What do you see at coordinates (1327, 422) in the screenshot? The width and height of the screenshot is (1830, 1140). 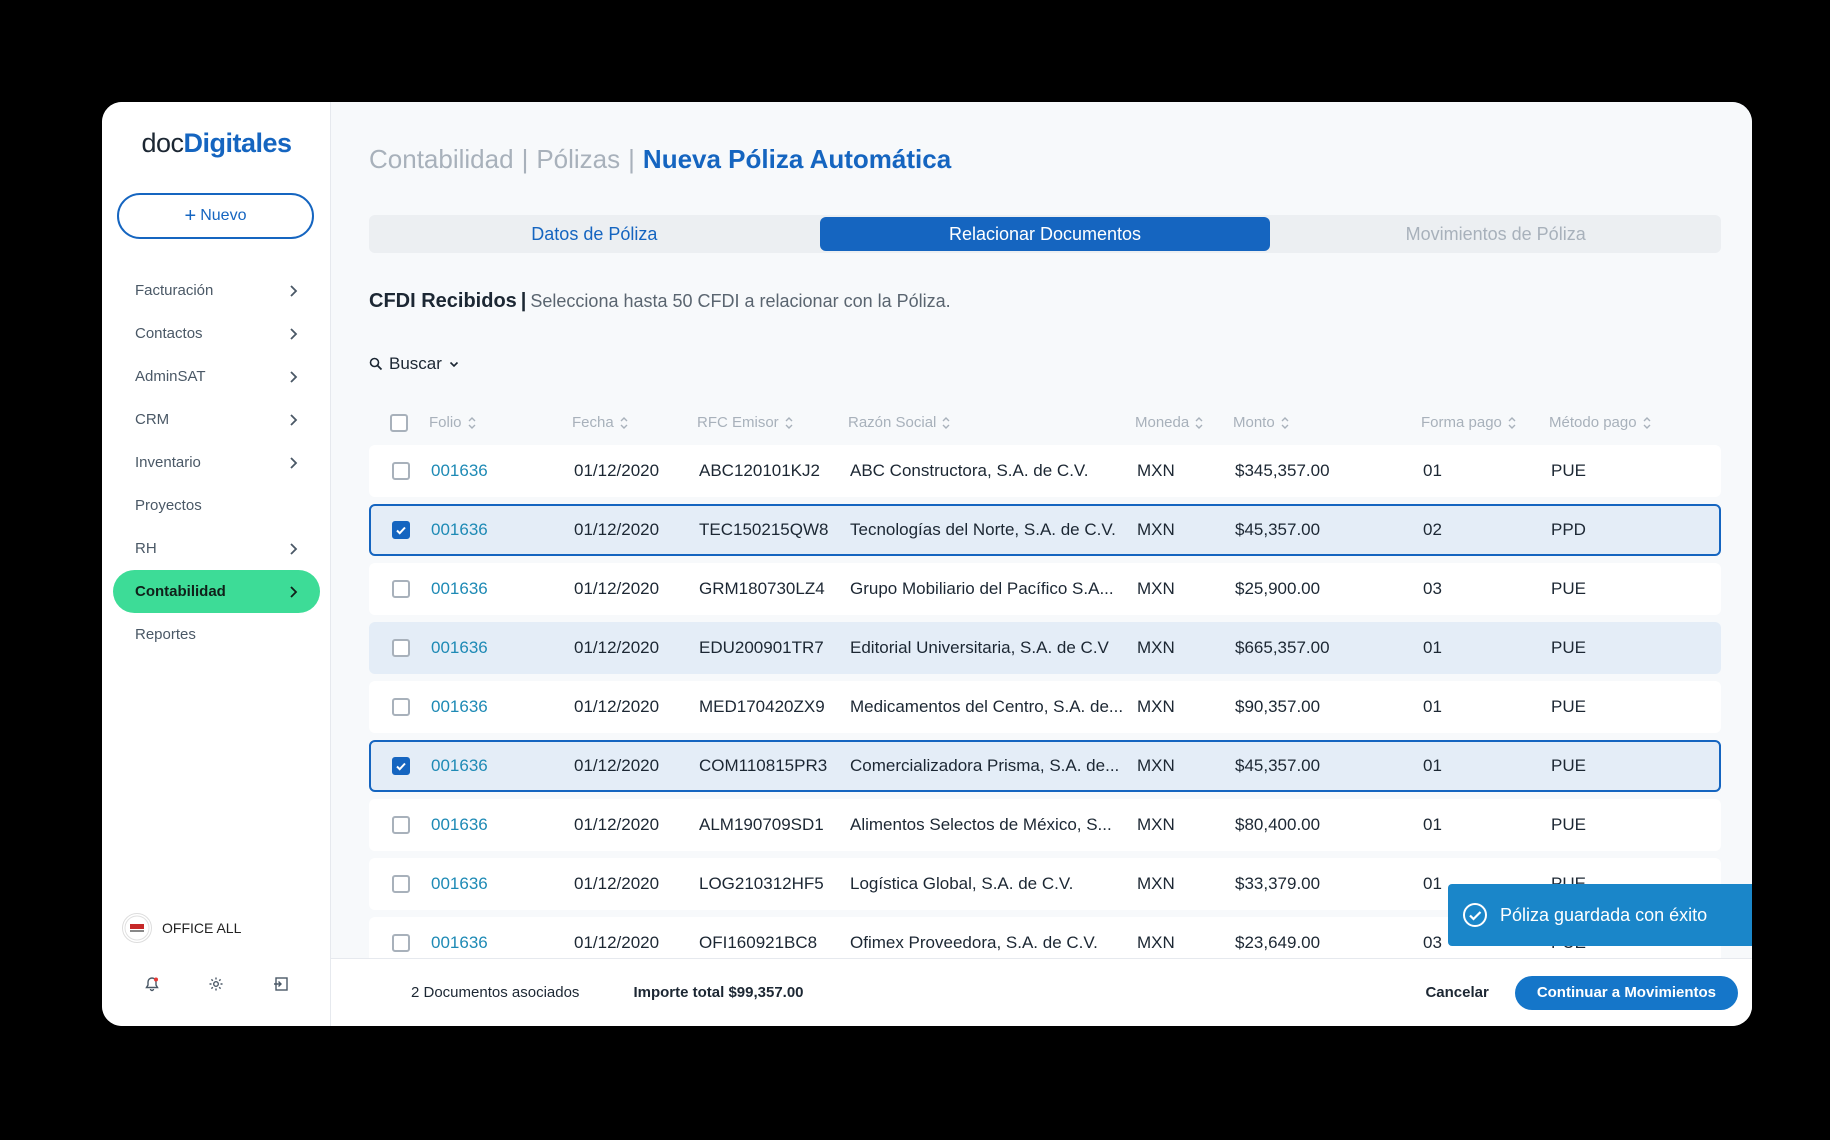 I see `column-header-monto: Monto` at bounding box center [1327, 422].